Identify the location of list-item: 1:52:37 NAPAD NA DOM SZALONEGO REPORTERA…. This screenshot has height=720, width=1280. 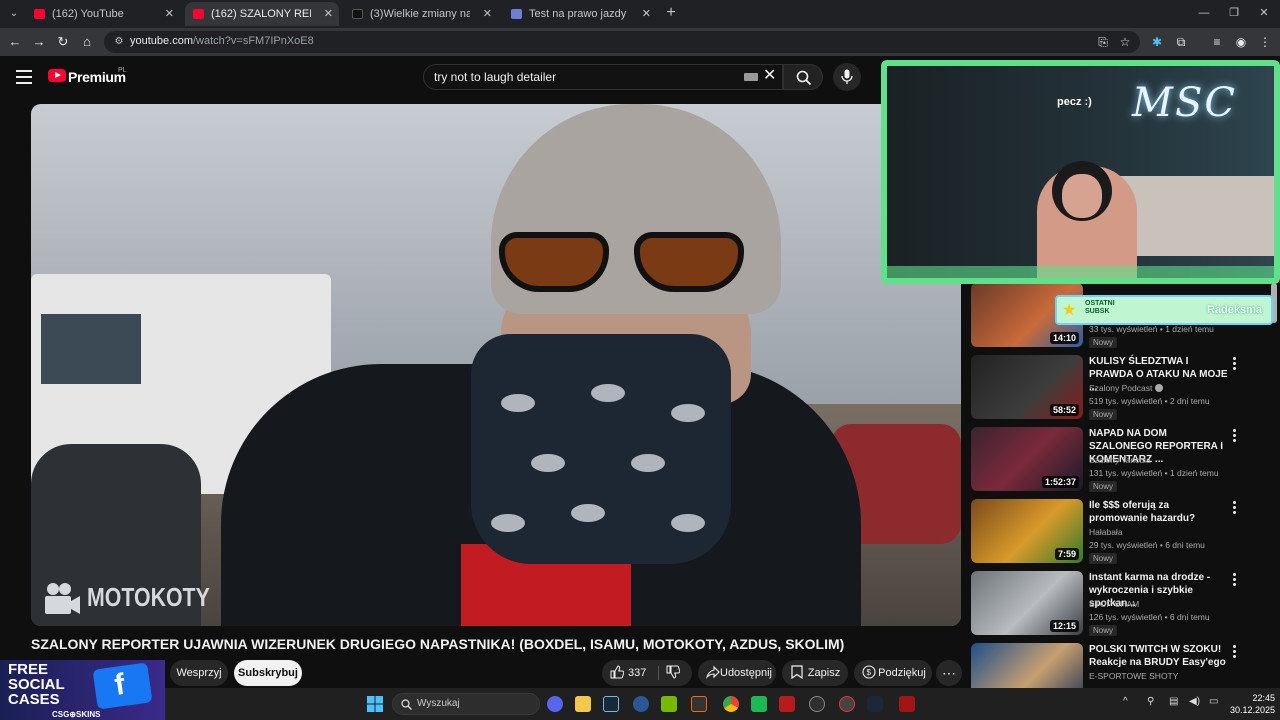
(1121, 460).